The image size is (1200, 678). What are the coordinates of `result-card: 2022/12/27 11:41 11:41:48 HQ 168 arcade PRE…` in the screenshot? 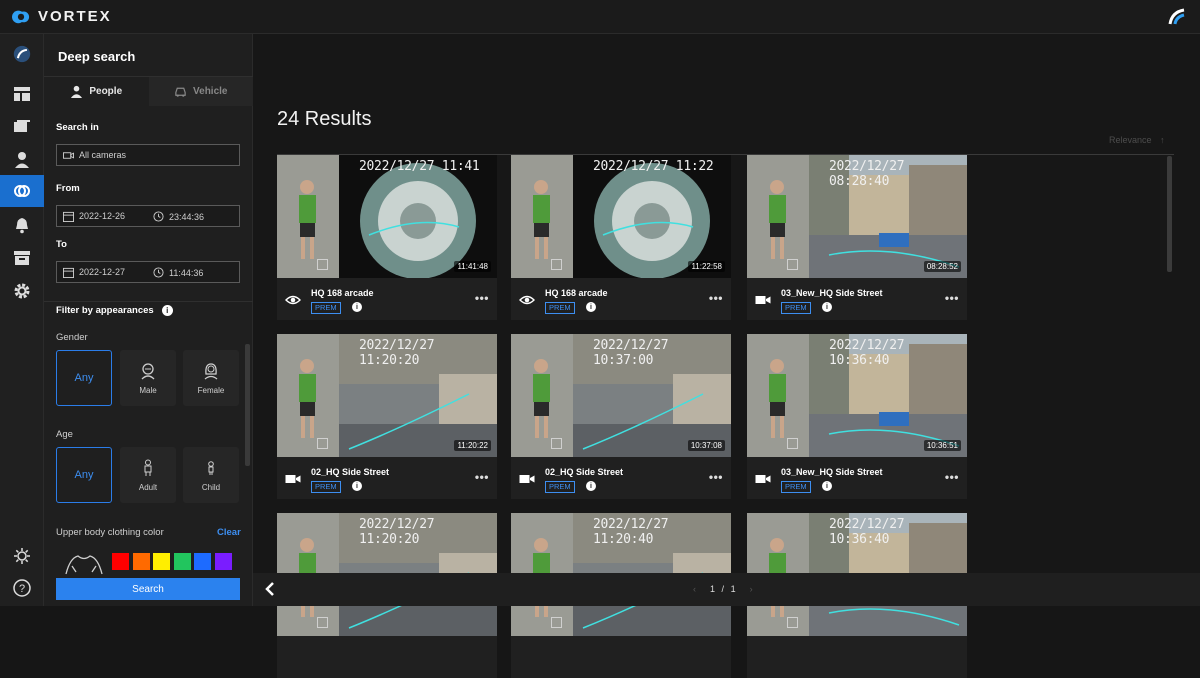 It's located at (387, 237).